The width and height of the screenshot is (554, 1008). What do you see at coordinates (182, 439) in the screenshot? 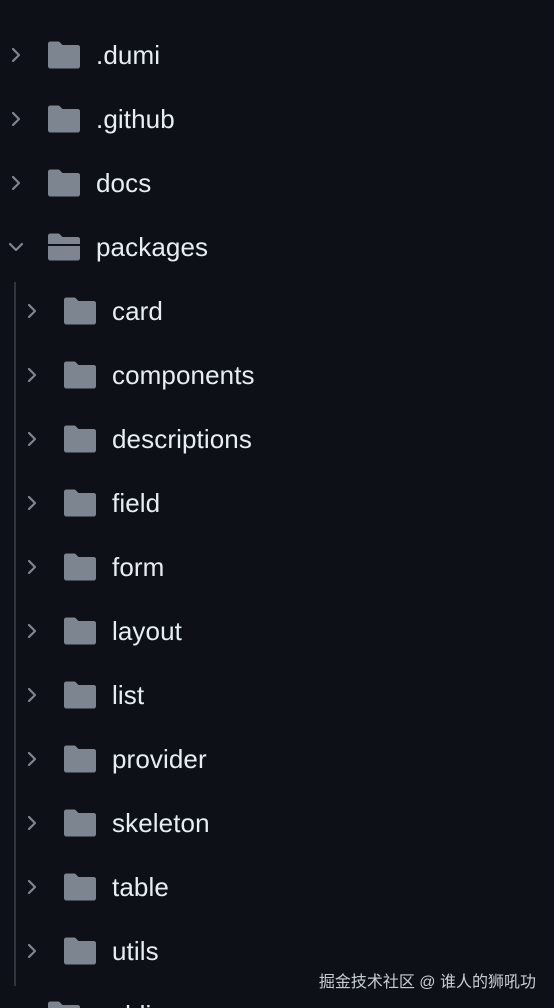
I see `tree-item-label: descriptions` at bounding box center [182, 439].